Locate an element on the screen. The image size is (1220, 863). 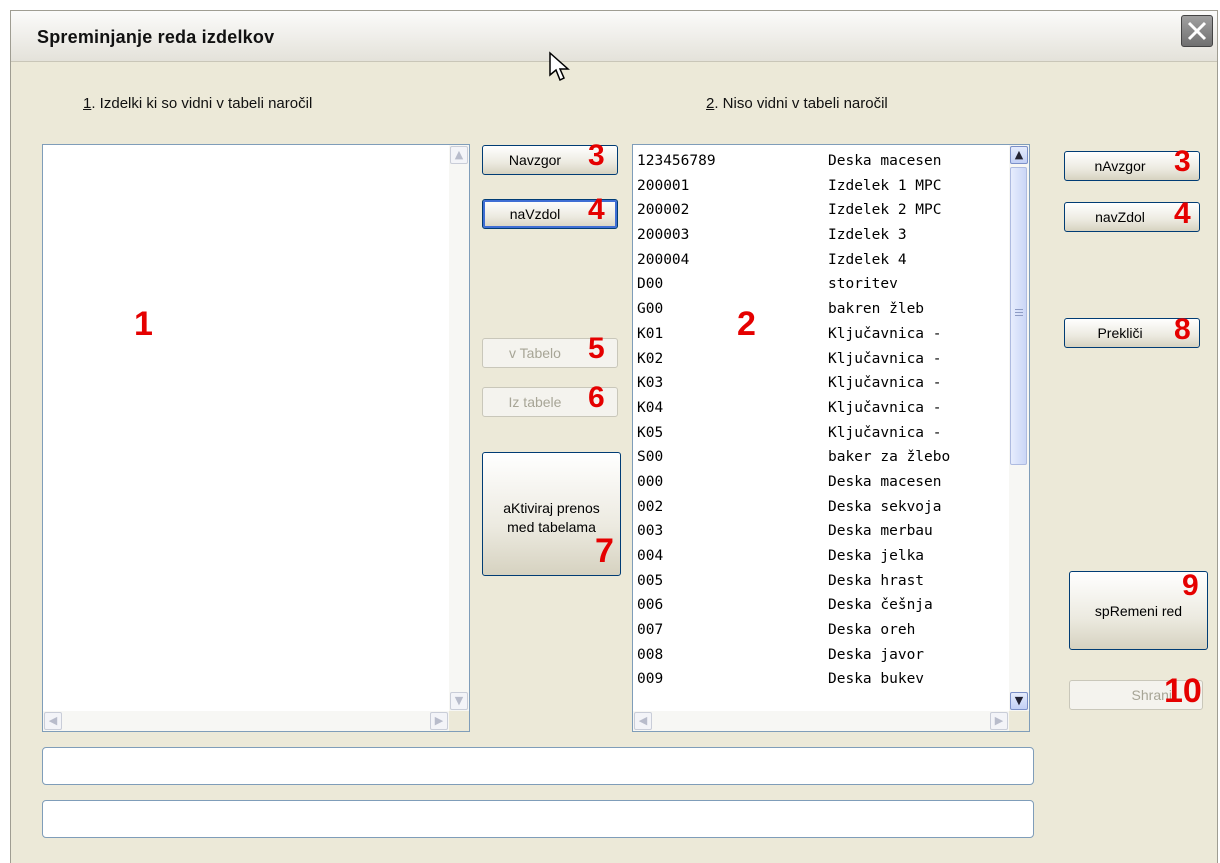
list-item: D00 storitev is located at coordinates (822, 284).